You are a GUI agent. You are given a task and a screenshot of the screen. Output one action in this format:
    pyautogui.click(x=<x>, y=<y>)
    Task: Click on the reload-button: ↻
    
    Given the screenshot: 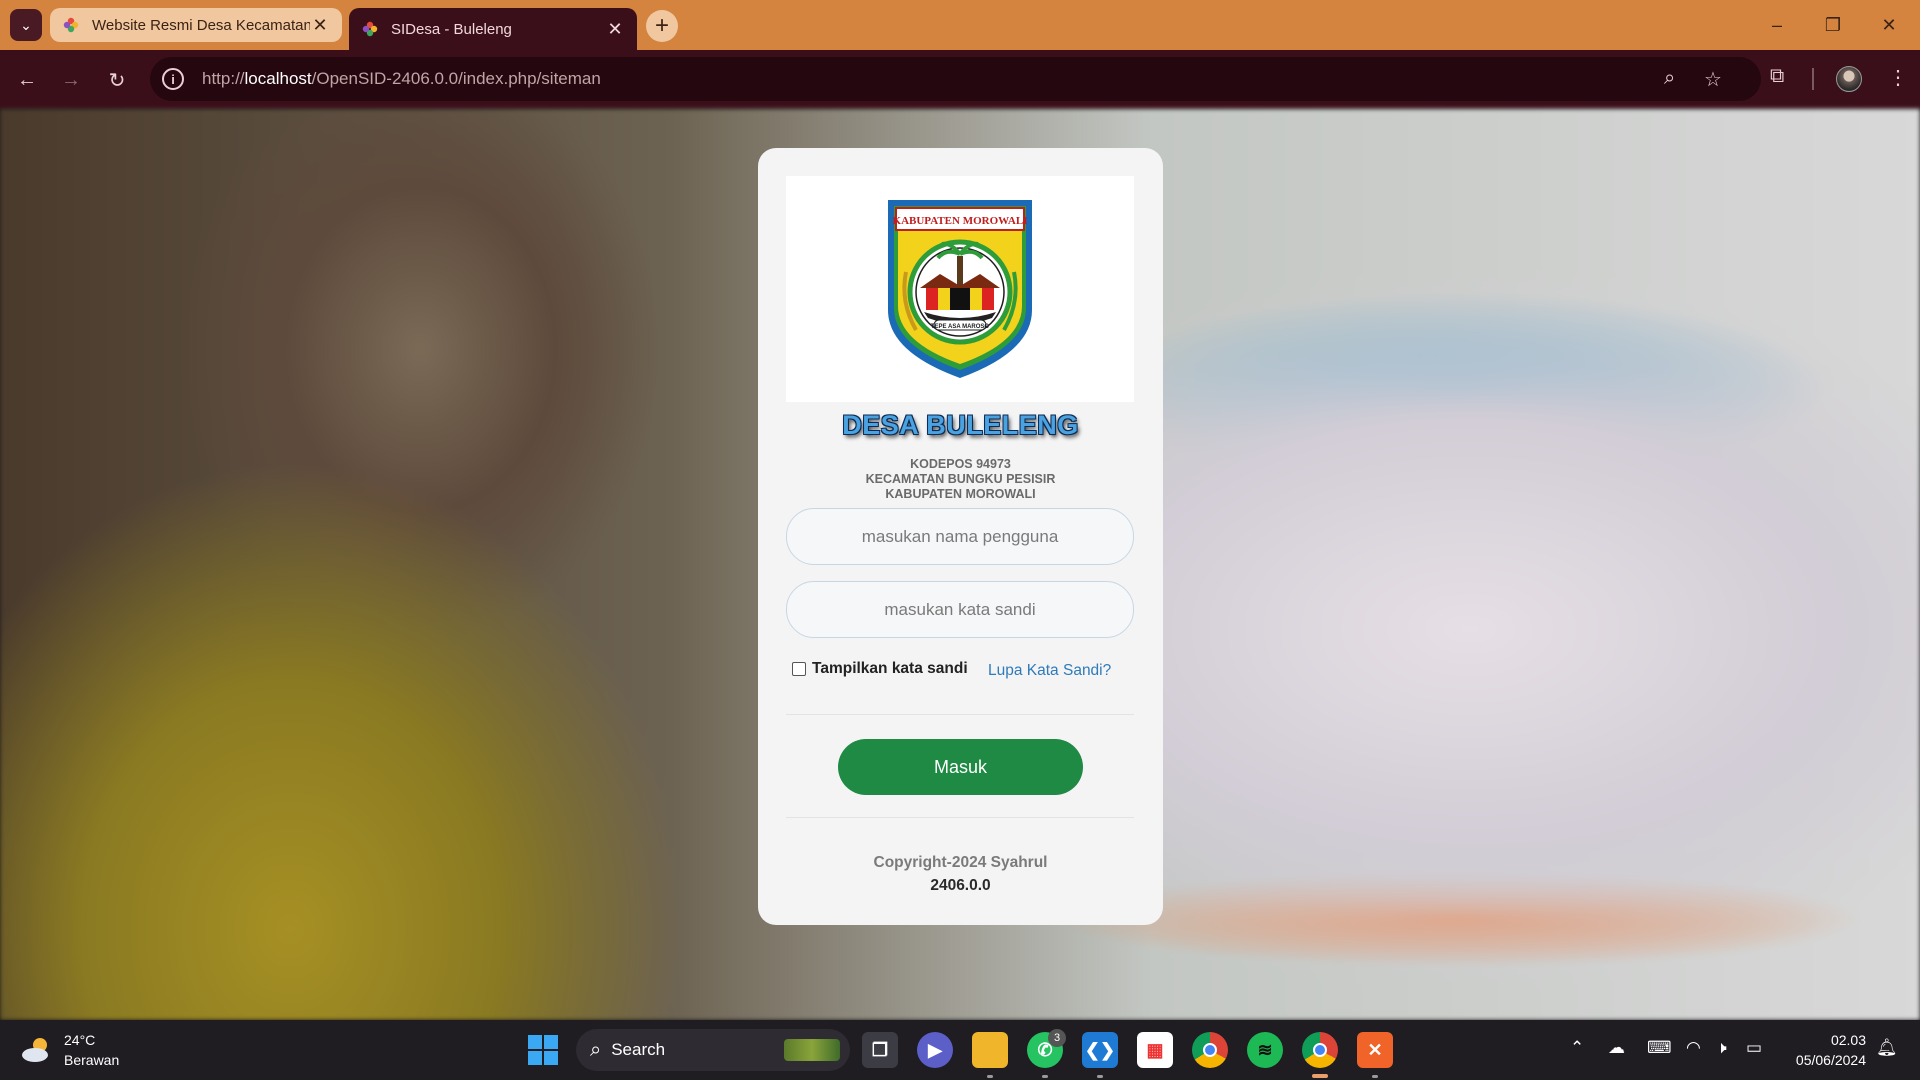 What is the action you would take?
    pyautogui.click(x=117, y=80)
    